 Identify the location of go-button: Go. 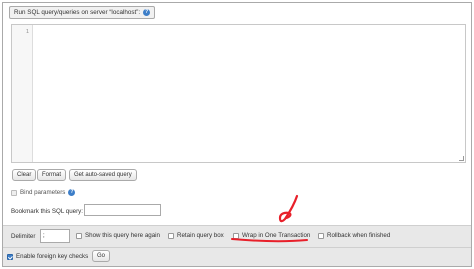
(101, 256).